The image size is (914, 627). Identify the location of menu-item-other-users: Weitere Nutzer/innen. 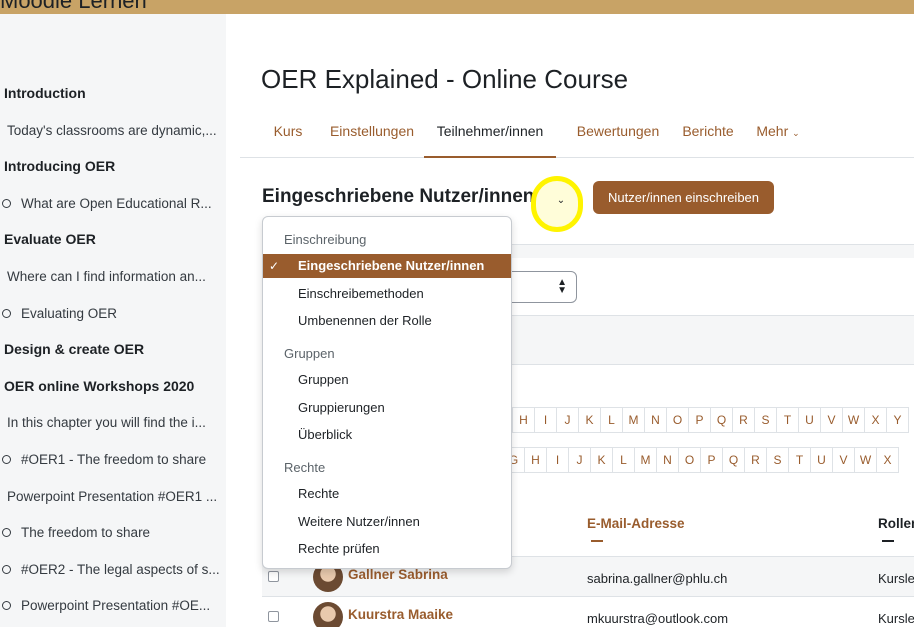
(387, 522).